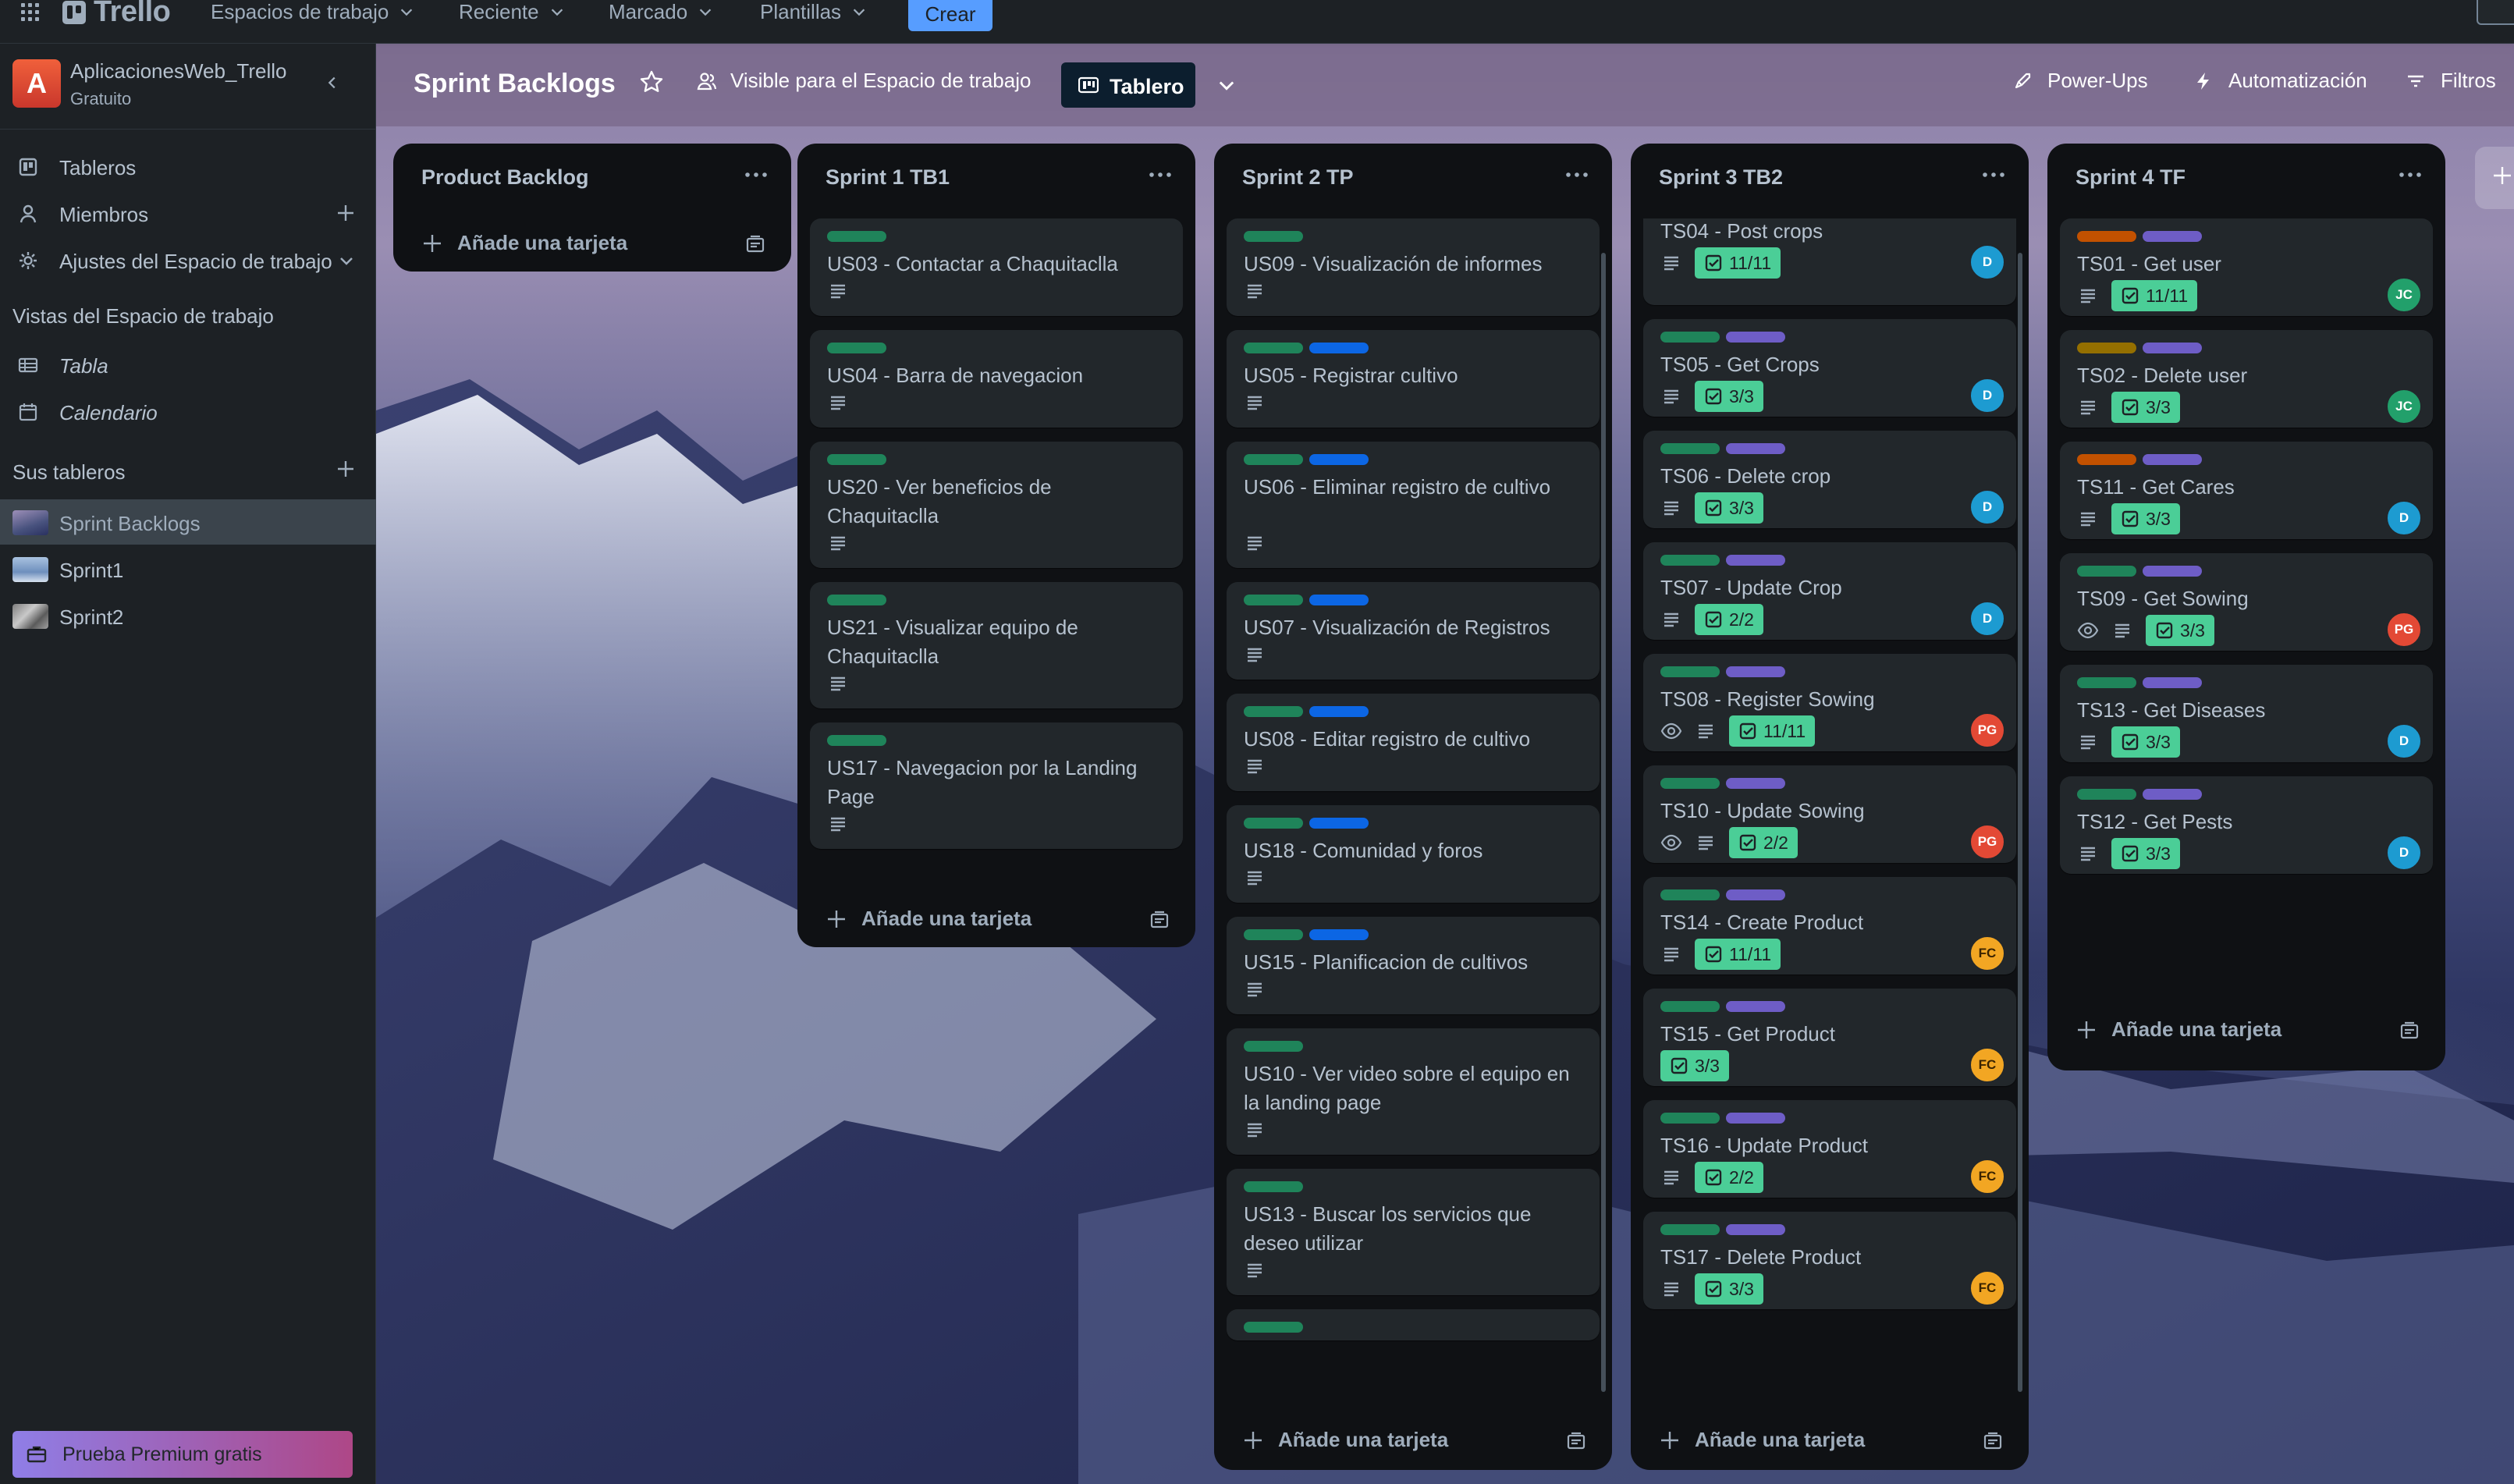 The image size is (2514, 1484). I want to click on card: TS01 - Get user 11/11 JC, so click(2247, 267).